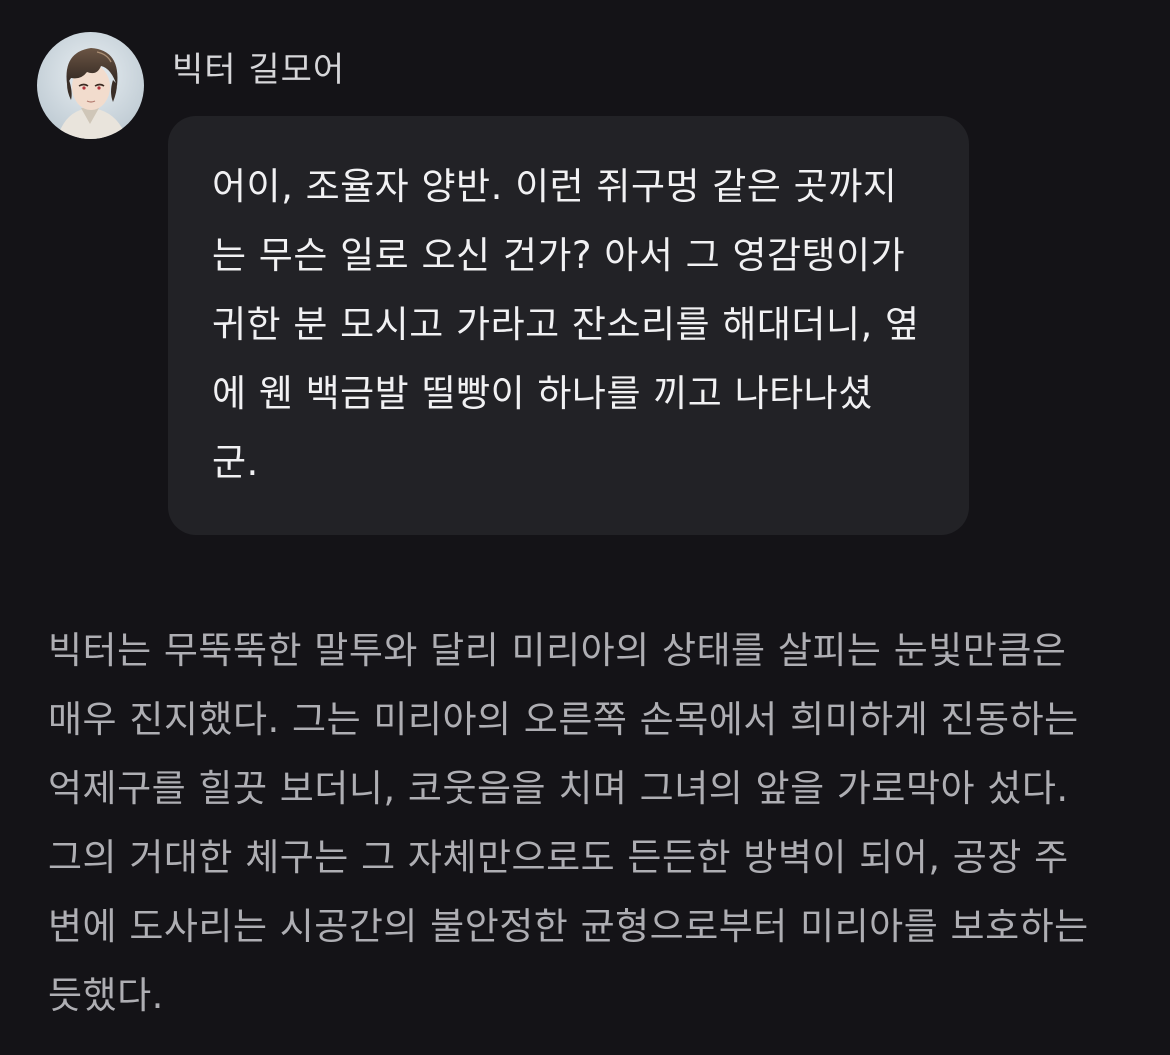 The width and height of the screenshot is (1170, 1055). Describe the element at coordinates (563, 719) in the screenshot. I see `narration-line: 매우 진지했다. 그는 미리아의 오른쪽 손목에서 희미하게 진동하는` at that location.